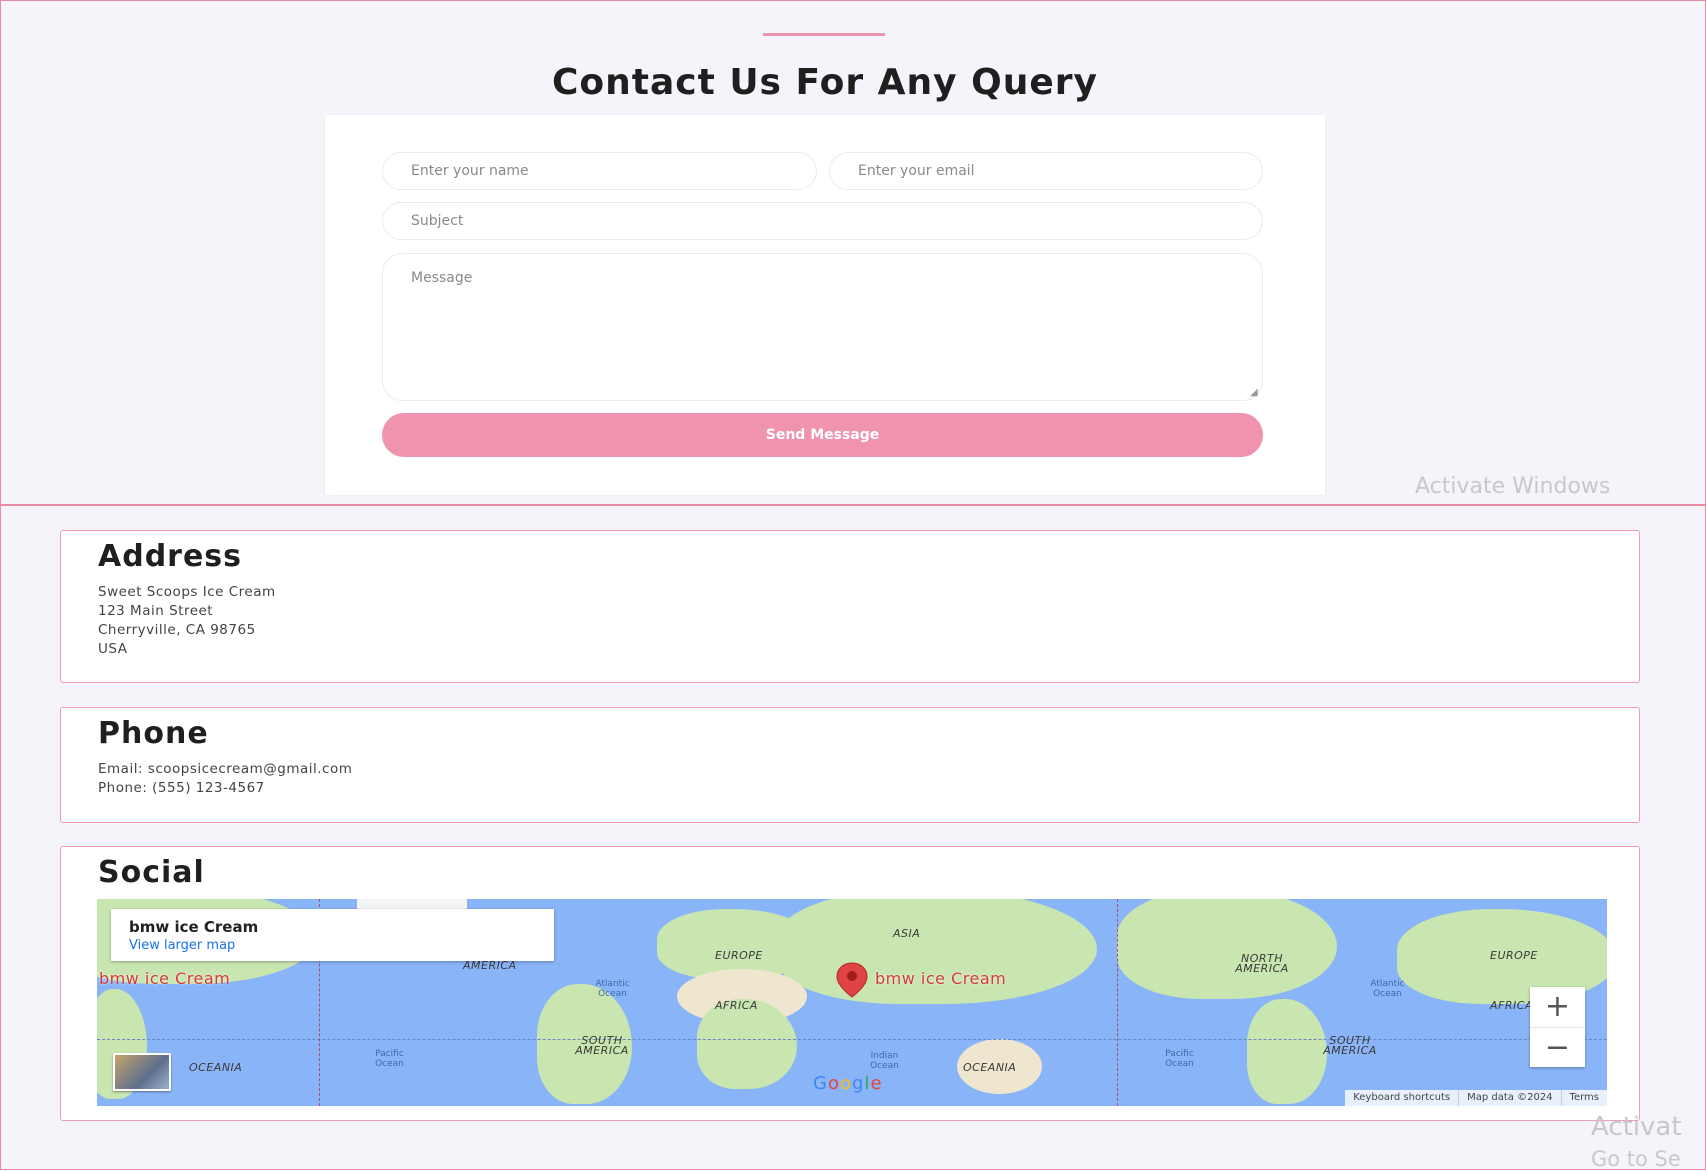  What do you see at coordinates (142, 1072) in the screenshot?
I see `street-view-thumbnail` at bounding box center [142, 1072].